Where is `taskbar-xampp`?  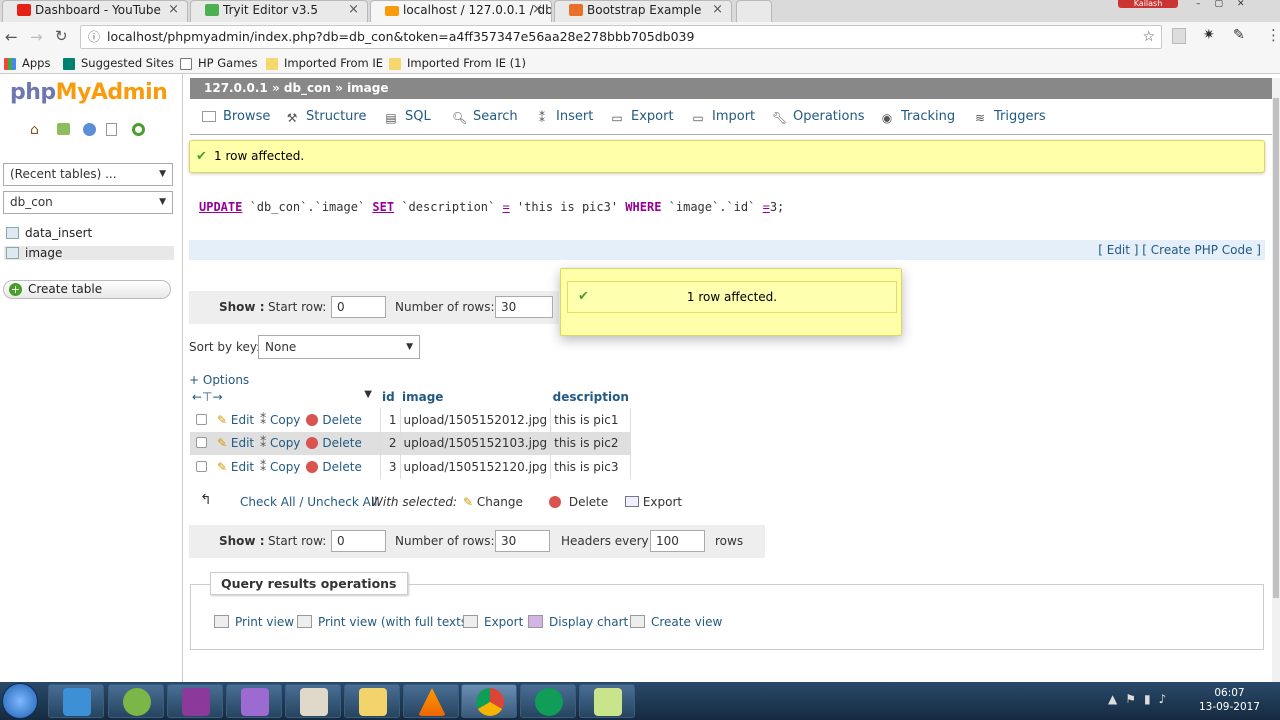
taskbar-xampp is located at coordinates (136, 701).